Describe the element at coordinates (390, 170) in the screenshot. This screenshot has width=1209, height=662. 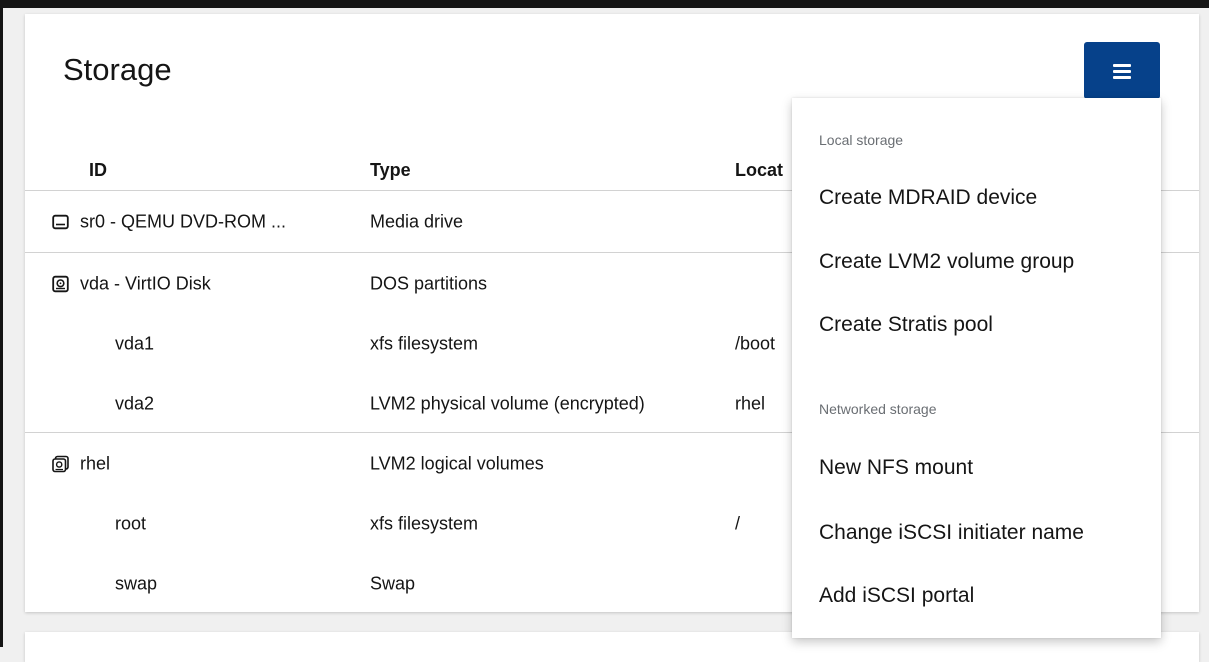
I see `column-header-type: Type` at that location.